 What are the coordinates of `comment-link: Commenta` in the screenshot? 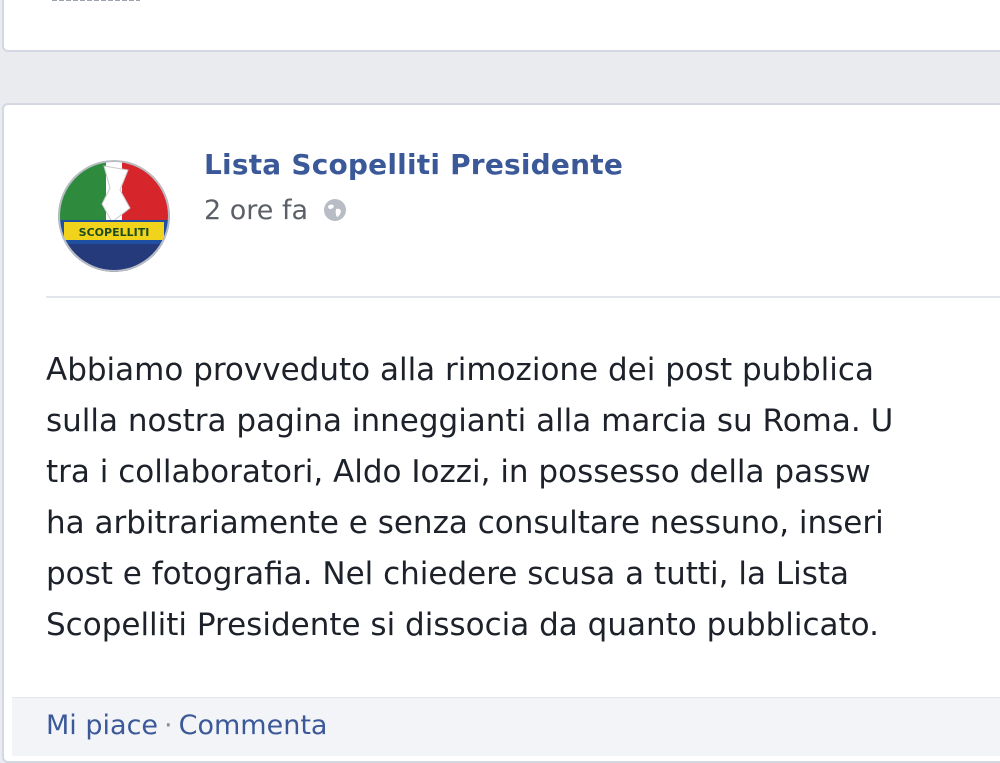 It's located at (253, 725).